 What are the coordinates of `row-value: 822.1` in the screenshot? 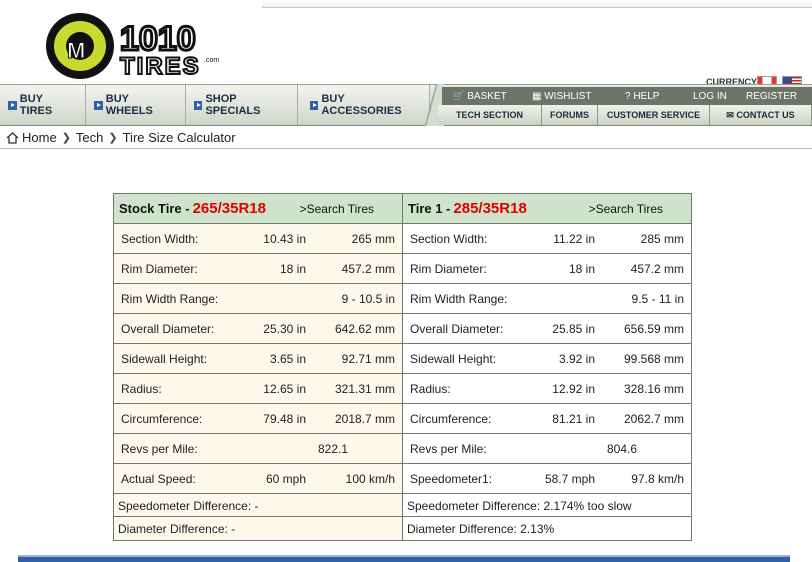 It's located at (333, 449).